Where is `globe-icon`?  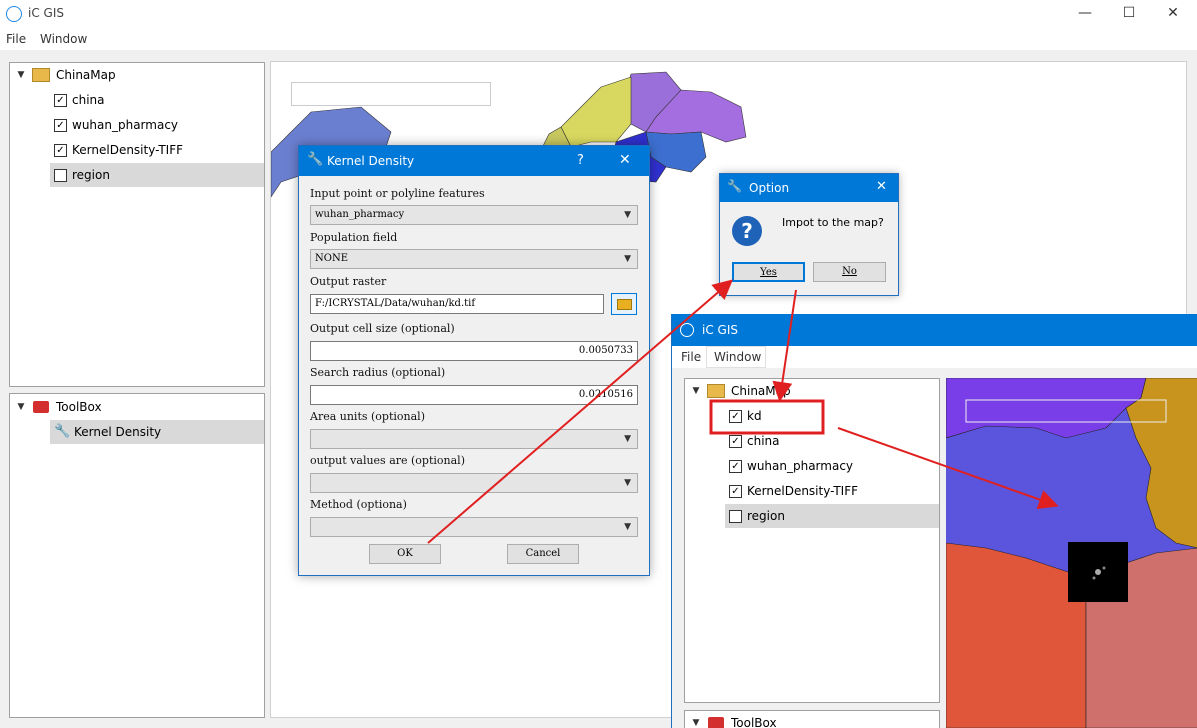 globe-icon is located at coordinates (687, 330).